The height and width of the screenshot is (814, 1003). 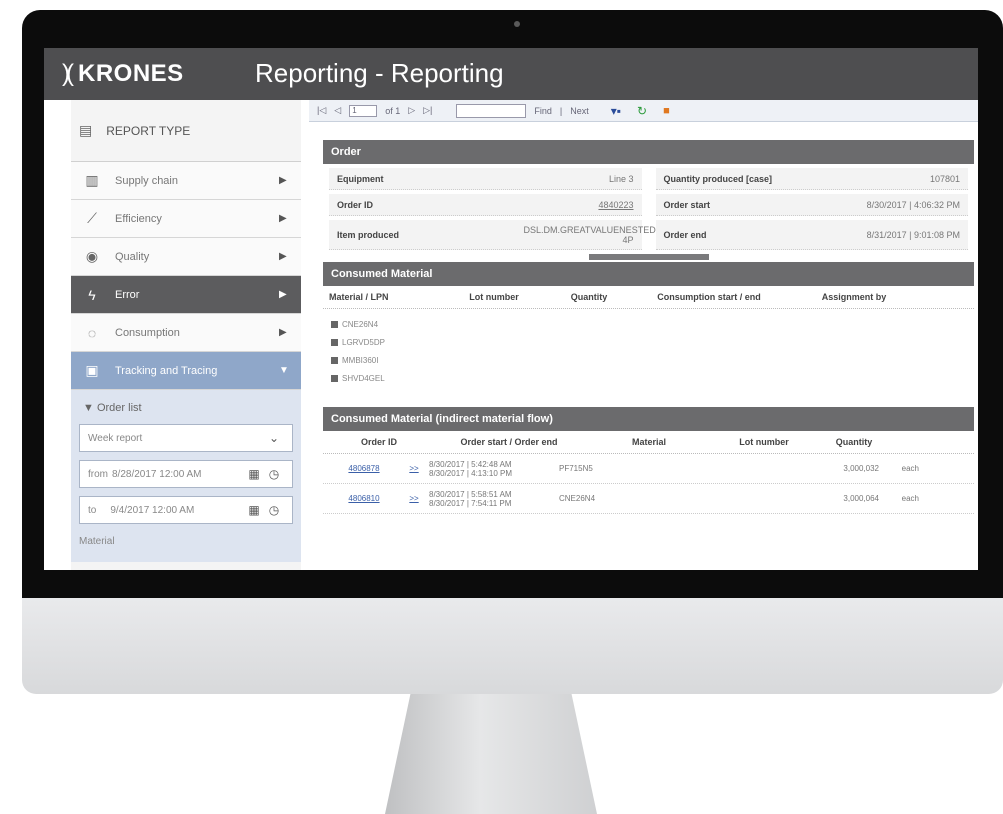 I want to click on column-header: Material / LPN, so click(x=359, y=297).